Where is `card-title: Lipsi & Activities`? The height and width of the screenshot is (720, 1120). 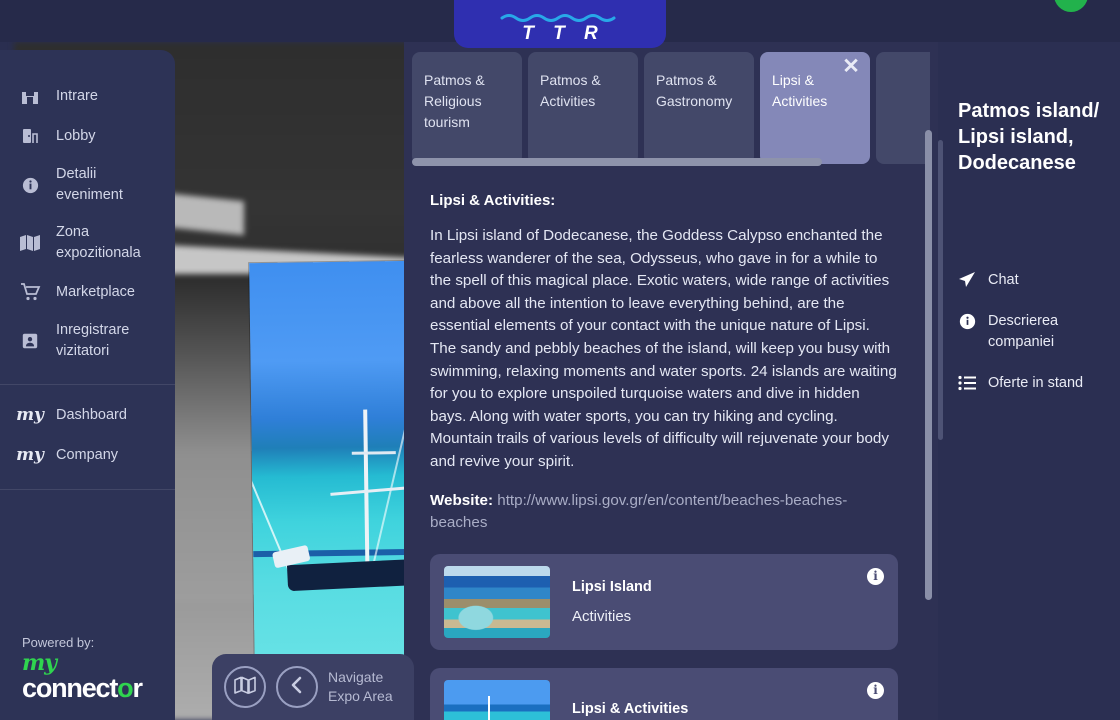 card-title: Lipsi & Activities is located at coordinates (630, 709).